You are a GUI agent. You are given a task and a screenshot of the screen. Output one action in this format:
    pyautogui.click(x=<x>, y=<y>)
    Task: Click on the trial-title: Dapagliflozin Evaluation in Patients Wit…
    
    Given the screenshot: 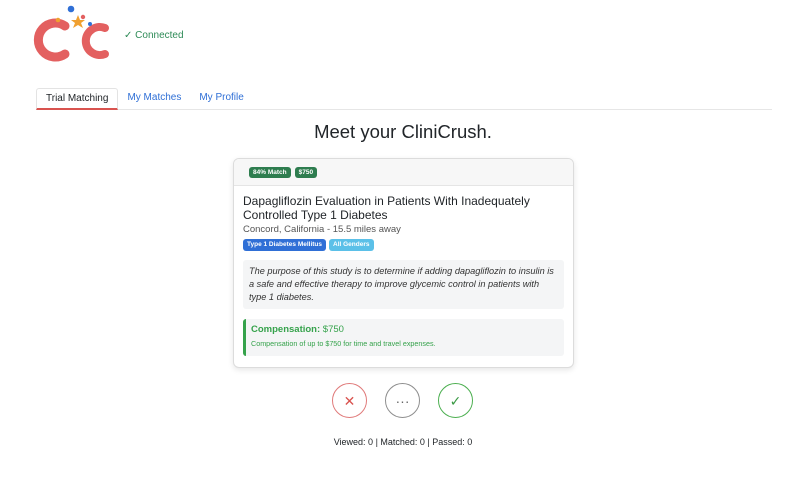 What is the action you would take?
    pyautogui.click(x=386, y=208)
    